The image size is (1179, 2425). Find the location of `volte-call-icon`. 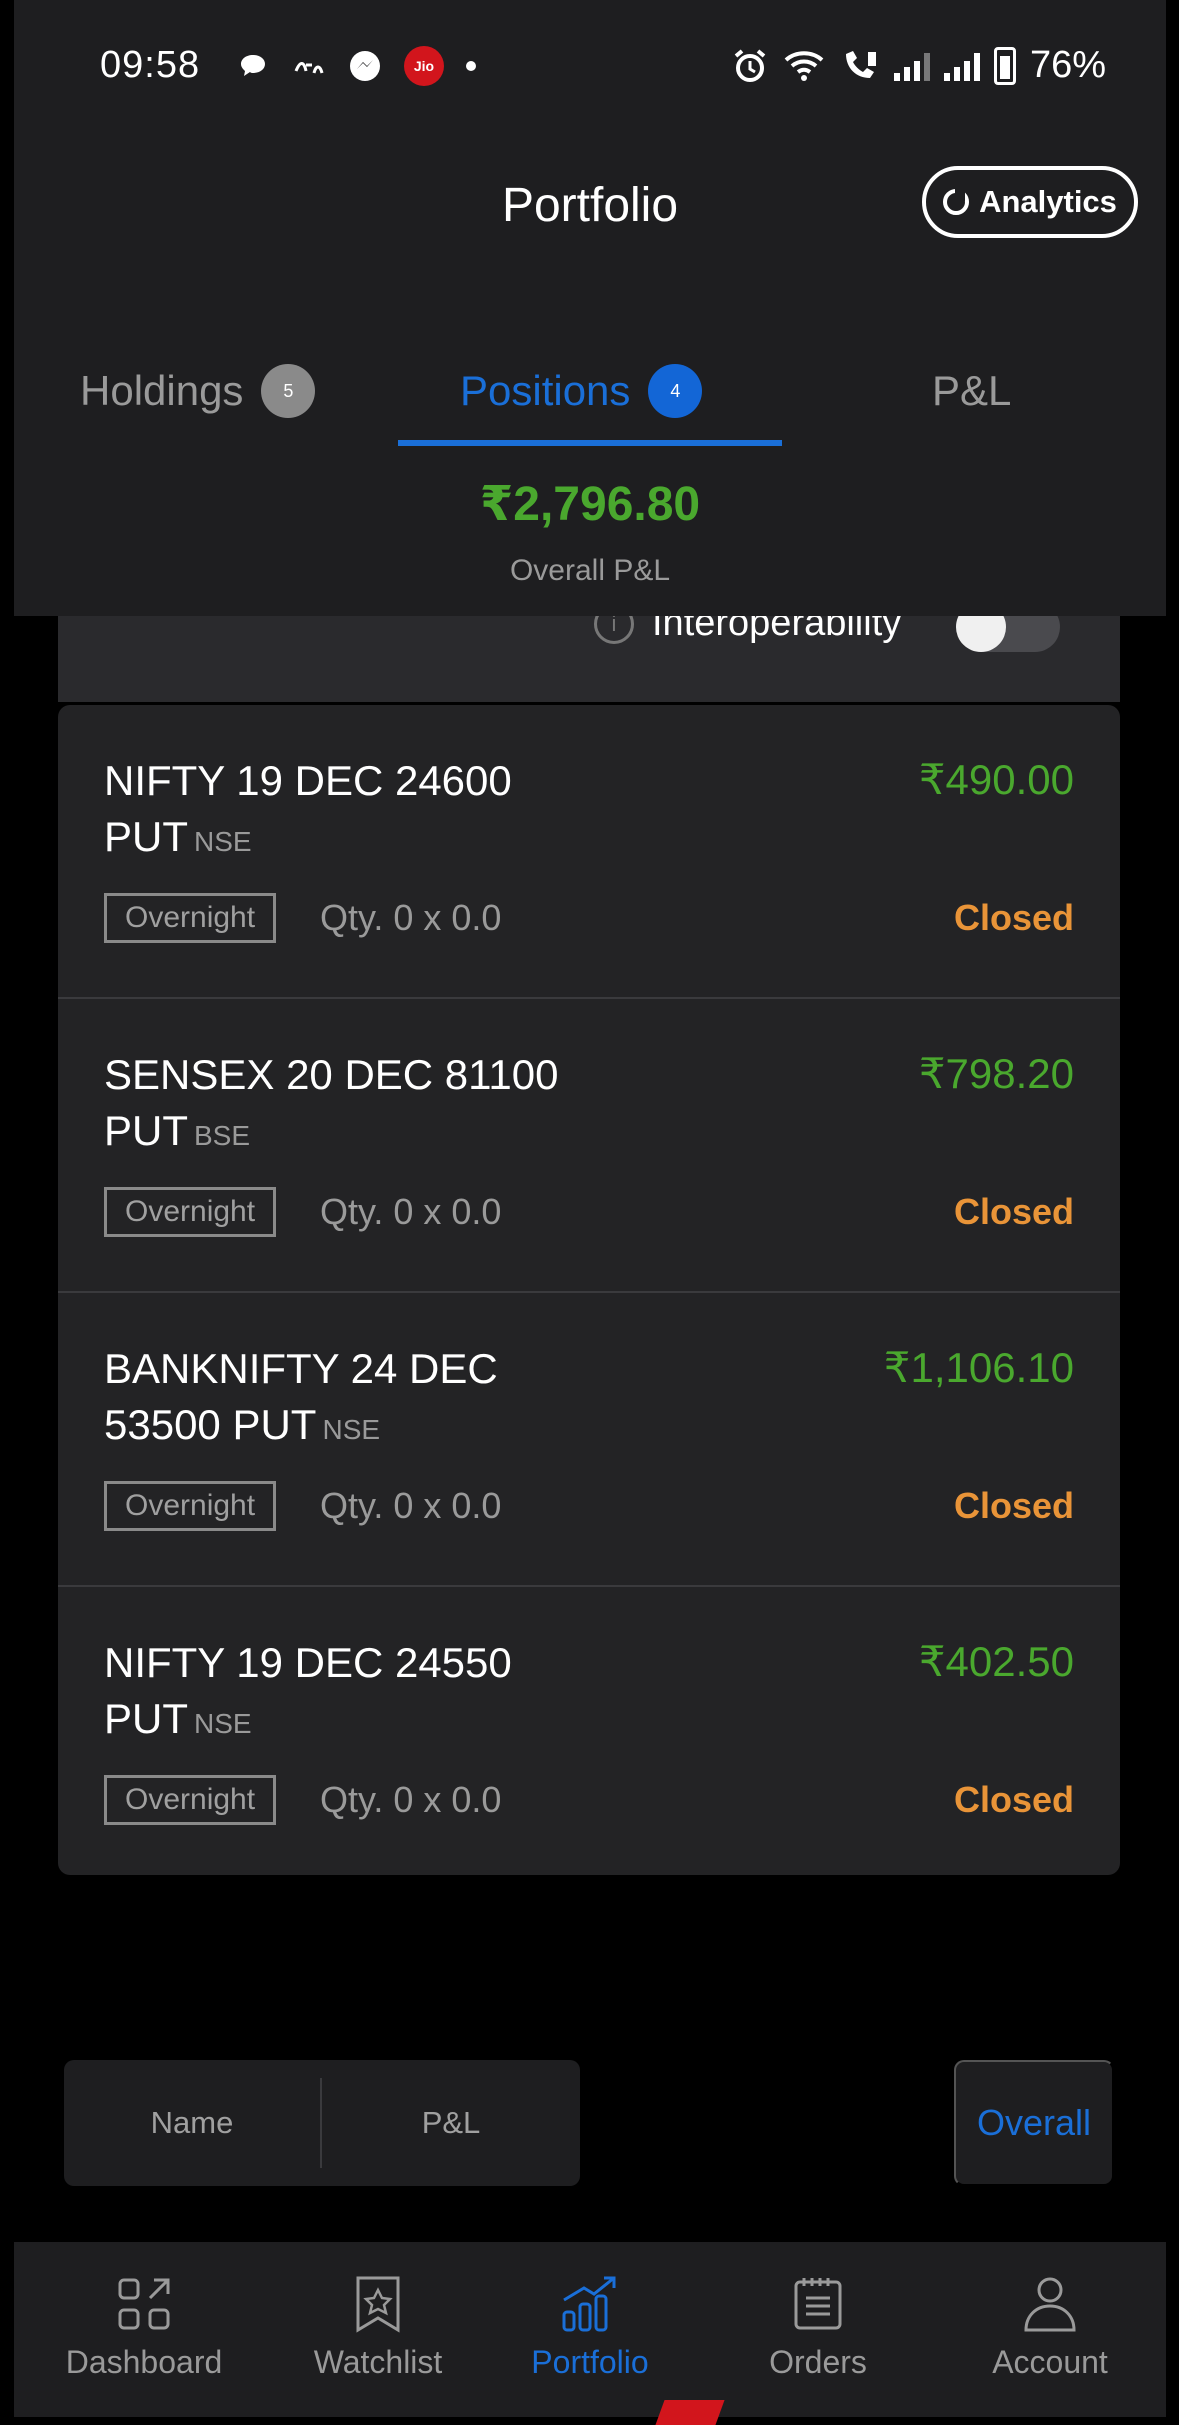

volte-call-icon is located at coordinates (860, 64).